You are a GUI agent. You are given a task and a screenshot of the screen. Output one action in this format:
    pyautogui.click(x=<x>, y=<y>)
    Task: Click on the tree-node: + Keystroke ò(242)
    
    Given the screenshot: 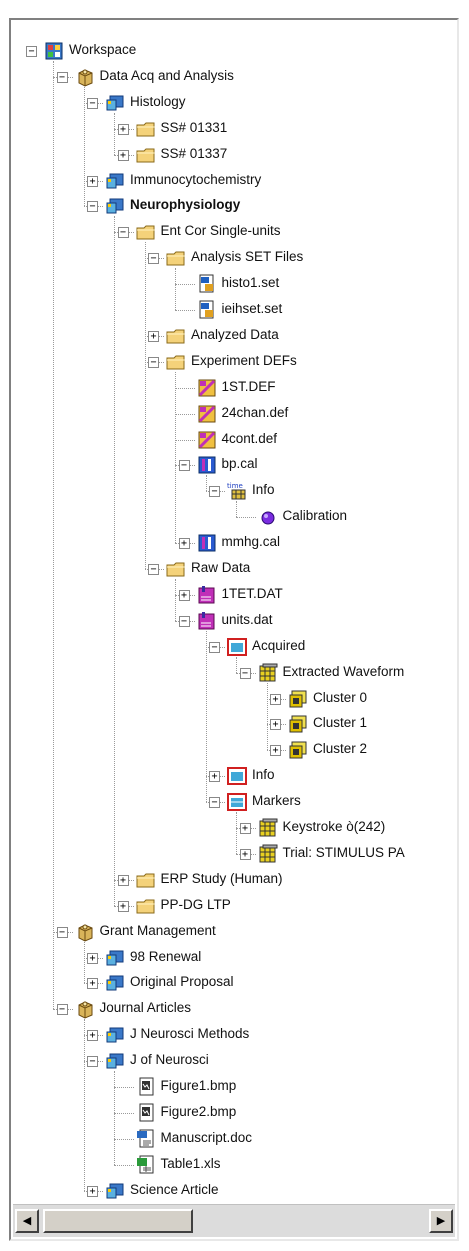 What is the action you would take?
    pyautogui.click(x=234, y=829)
    